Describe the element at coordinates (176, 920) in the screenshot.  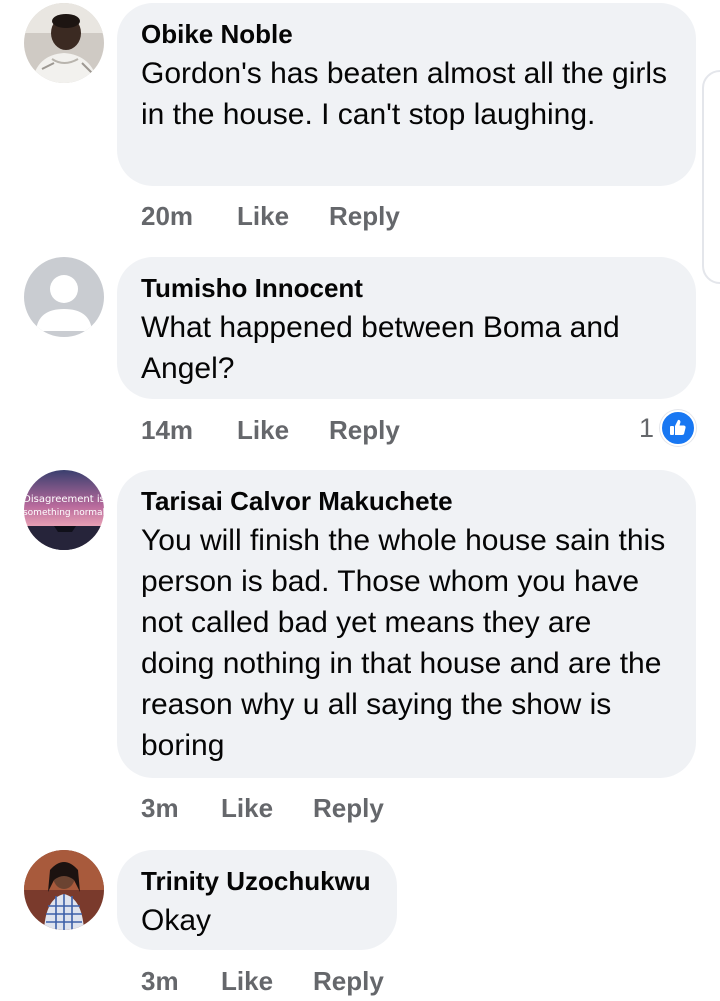
I see `comment-text: Okay` at that location.